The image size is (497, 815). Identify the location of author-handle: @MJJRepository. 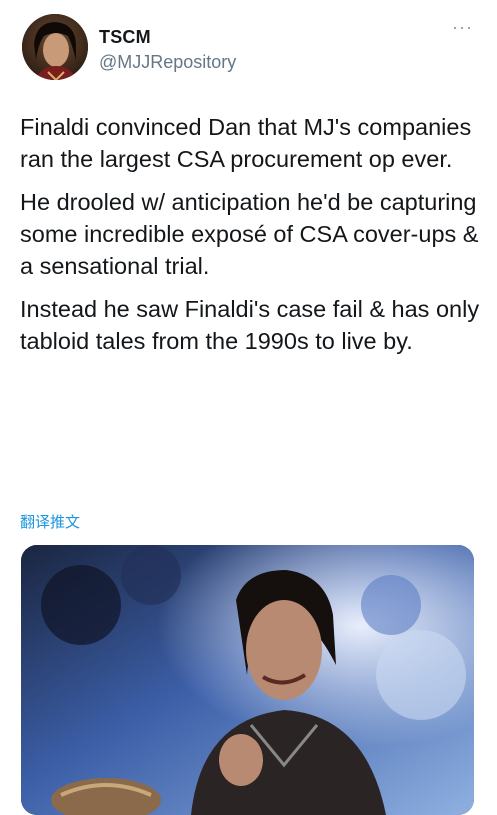
(167, 62).